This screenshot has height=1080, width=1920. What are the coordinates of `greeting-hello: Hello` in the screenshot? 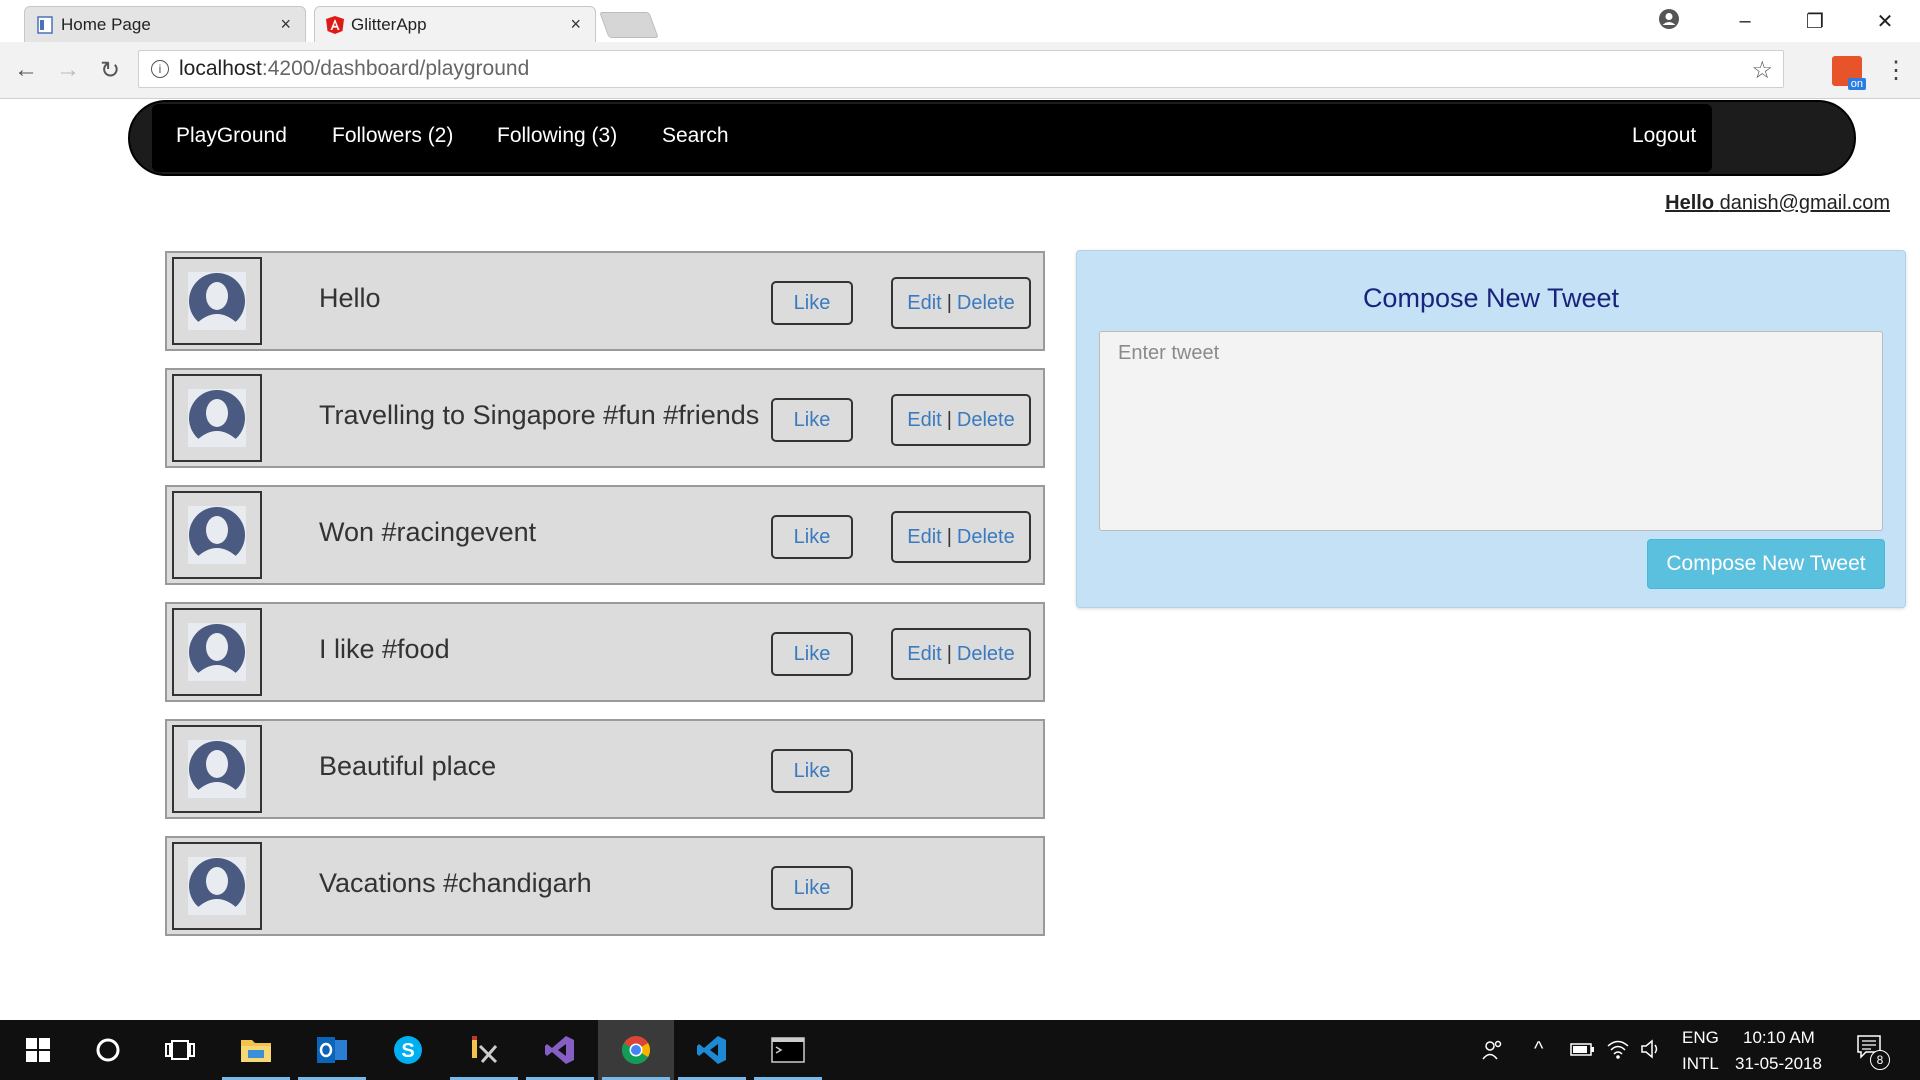 It's located at (1690, 203).